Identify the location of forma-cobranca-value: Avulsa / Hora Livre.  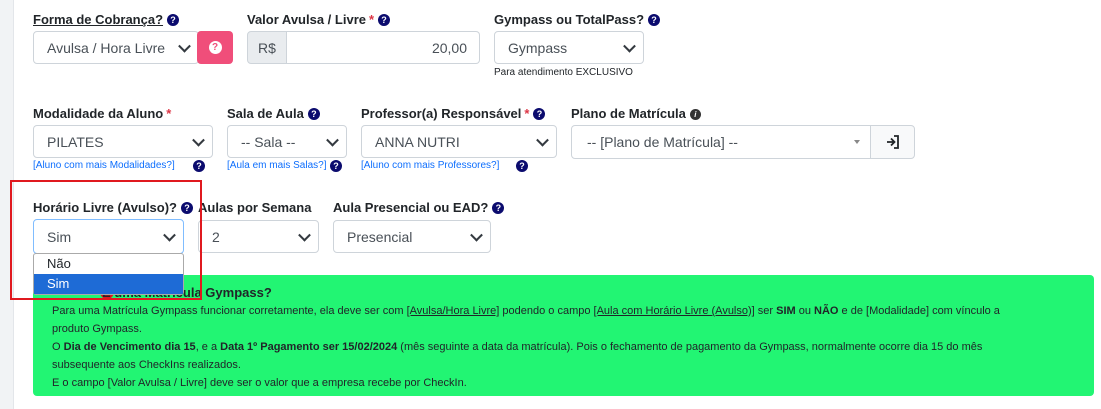
(106, 47).